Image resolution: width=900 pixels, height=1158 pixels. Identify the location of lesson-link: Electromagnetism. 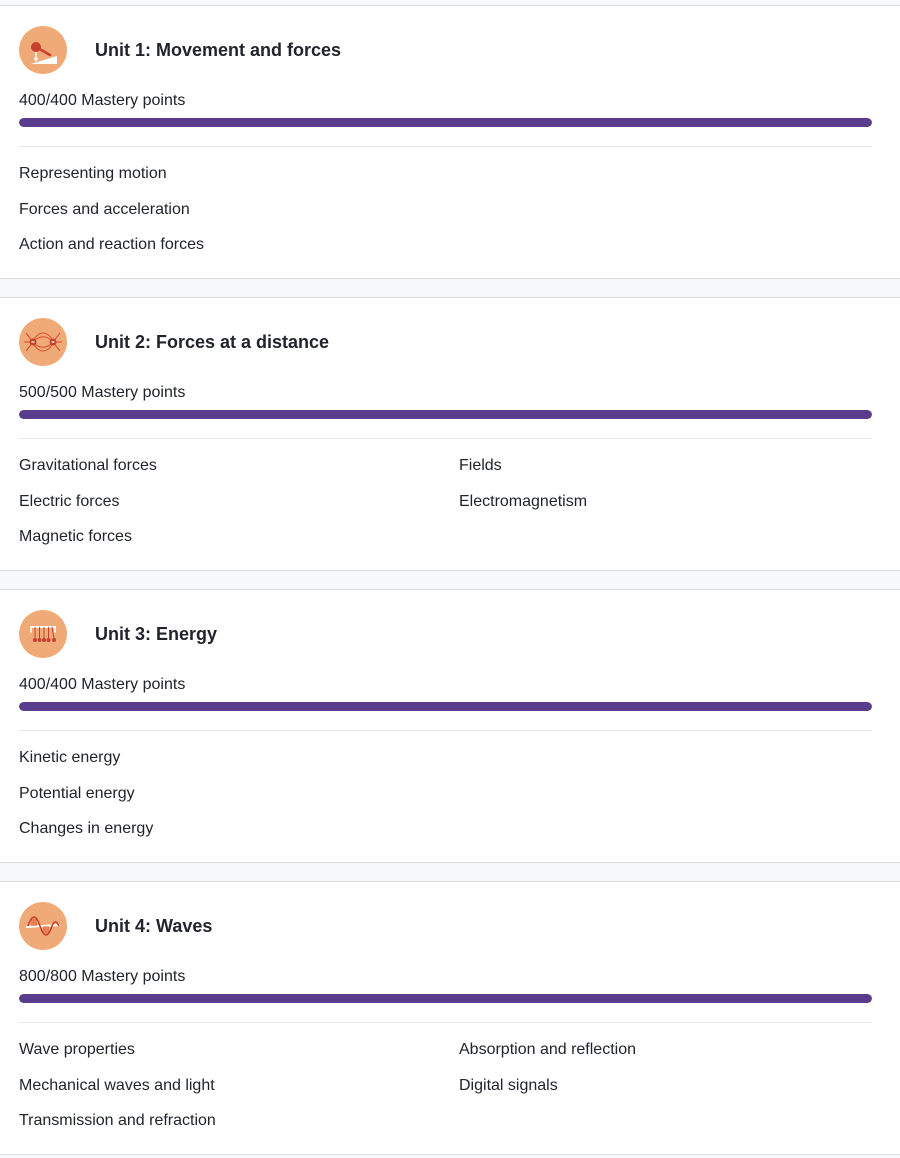
(665, 510).